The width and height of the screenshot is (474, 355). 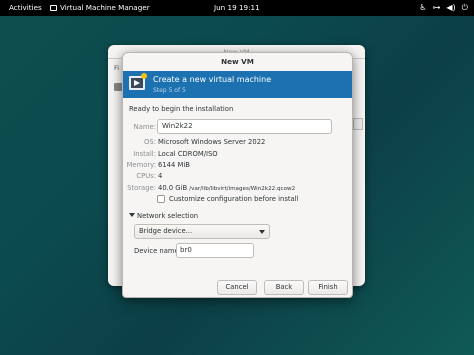 I want to click on cpus-value: 4, so click(x=160, y=176).